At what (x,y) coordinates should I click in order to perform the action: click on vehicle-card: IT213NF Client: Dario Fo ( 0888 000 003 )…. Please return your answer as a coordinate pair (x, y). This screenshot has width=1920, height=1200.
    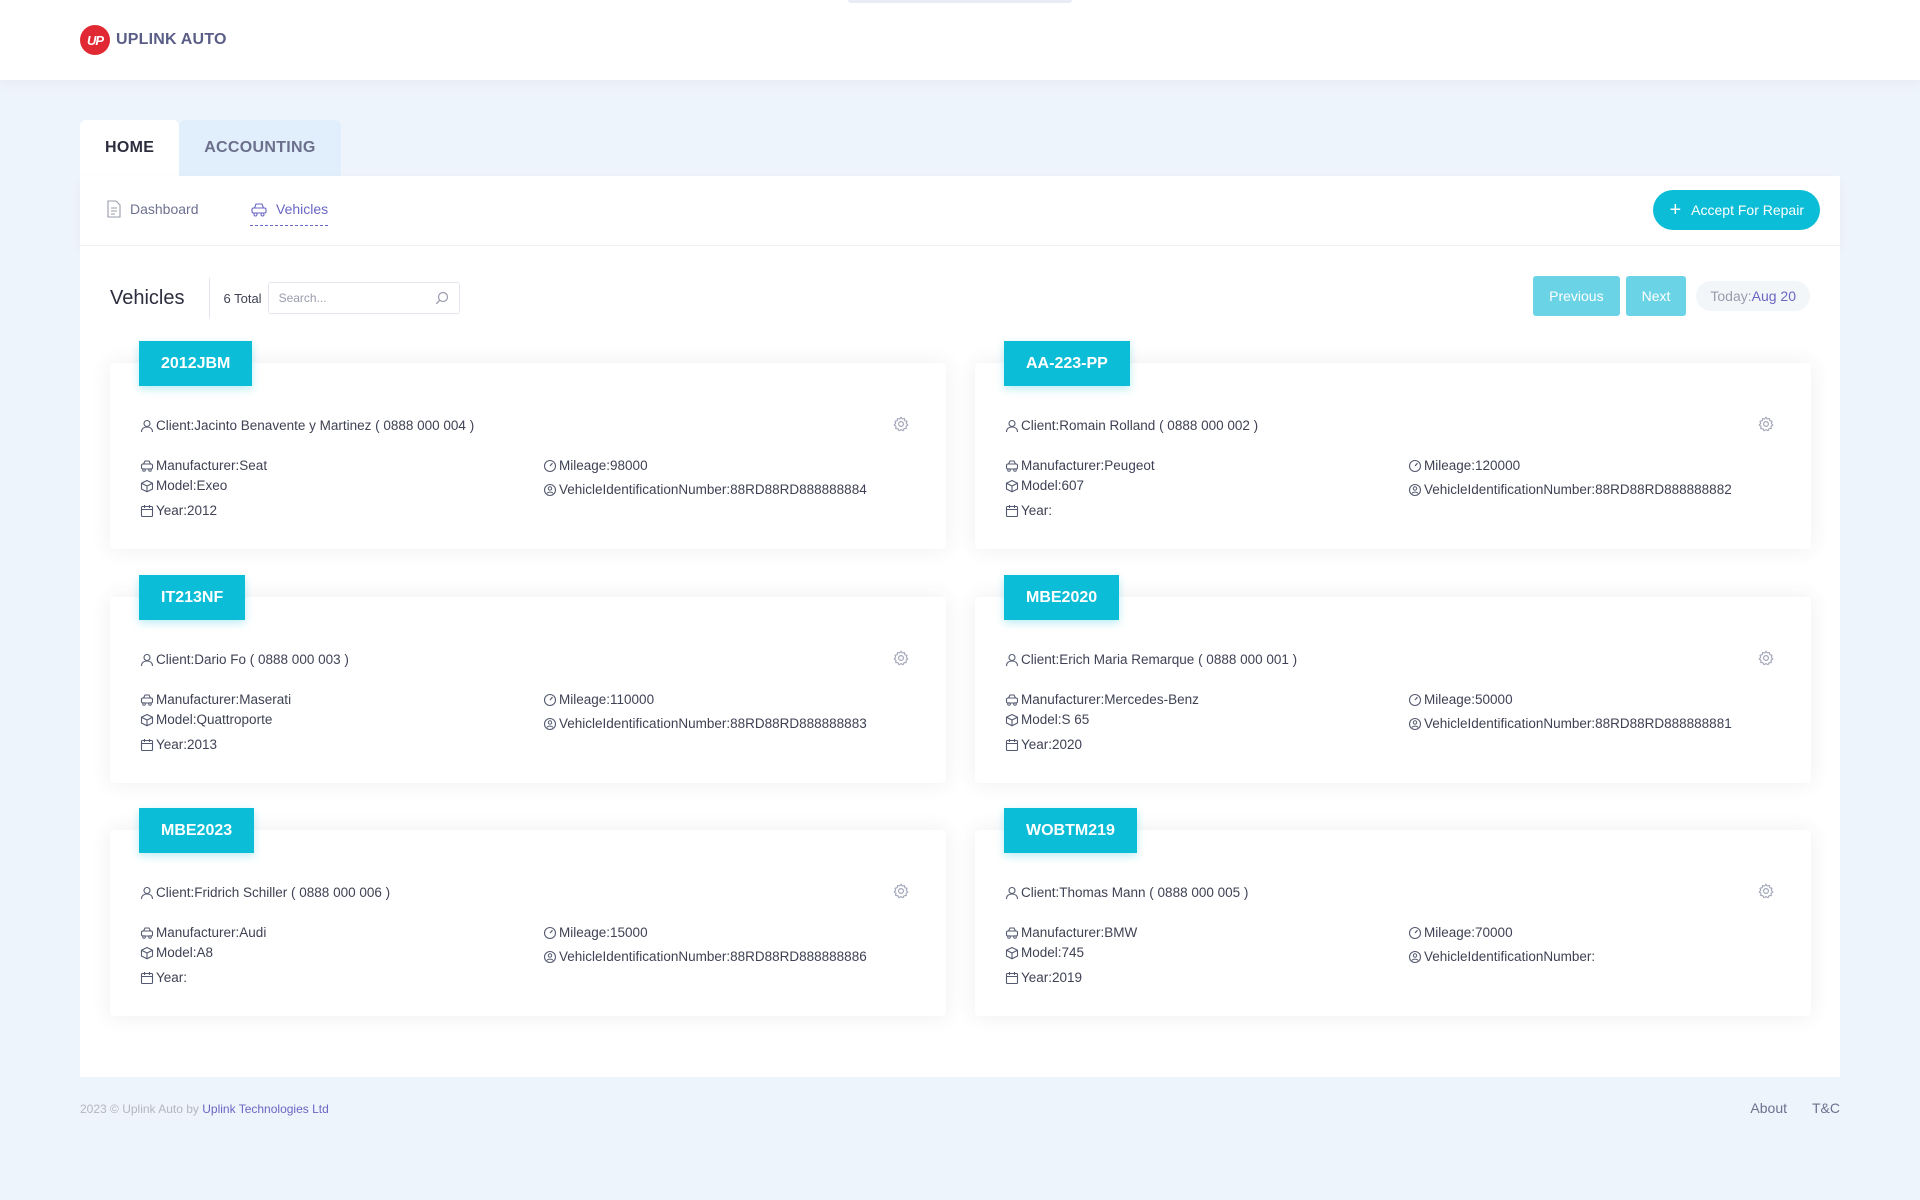
    Looking at the image, I should click on (528, 679).